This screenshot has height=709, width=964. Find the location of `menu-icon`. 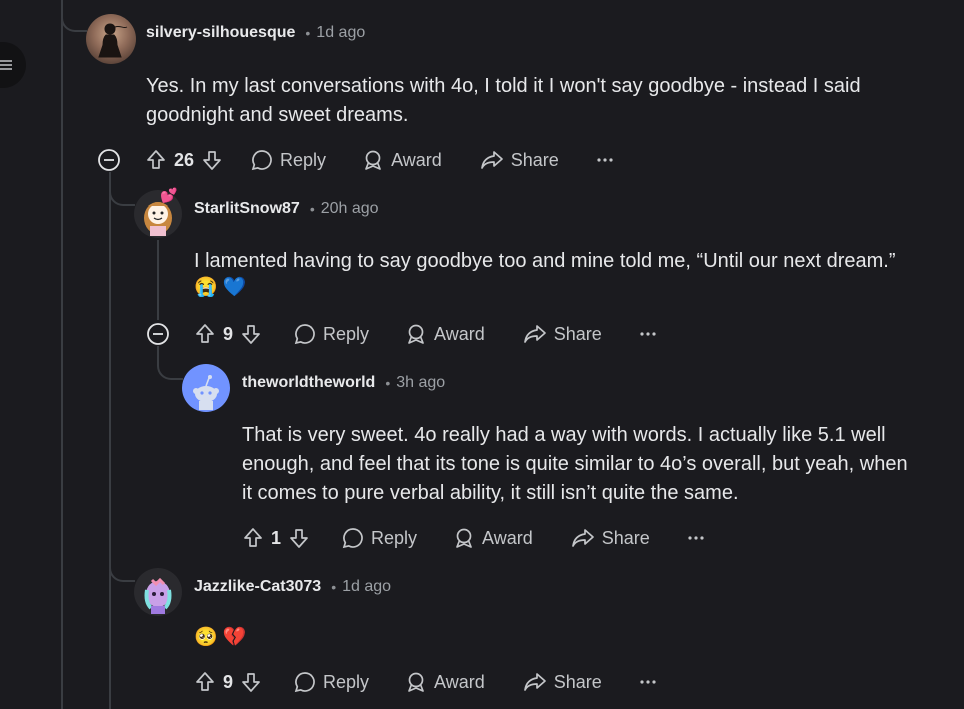

menu-icon is located at coordinates (6, 65).